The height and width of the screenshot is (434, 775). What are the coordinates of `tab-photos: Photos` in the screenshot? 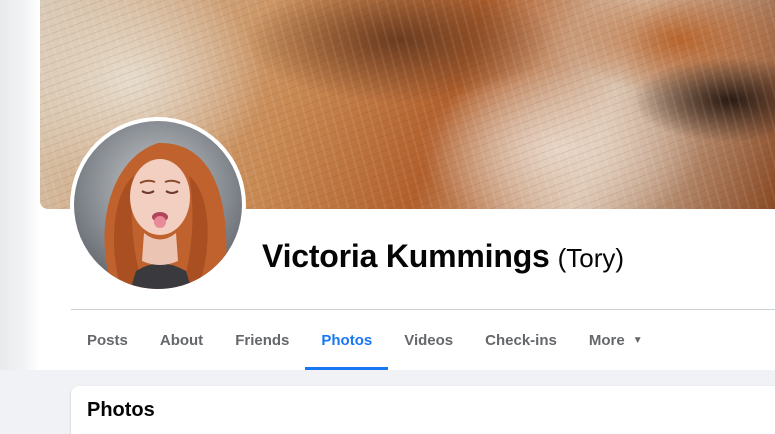 It's located at (347, 340).